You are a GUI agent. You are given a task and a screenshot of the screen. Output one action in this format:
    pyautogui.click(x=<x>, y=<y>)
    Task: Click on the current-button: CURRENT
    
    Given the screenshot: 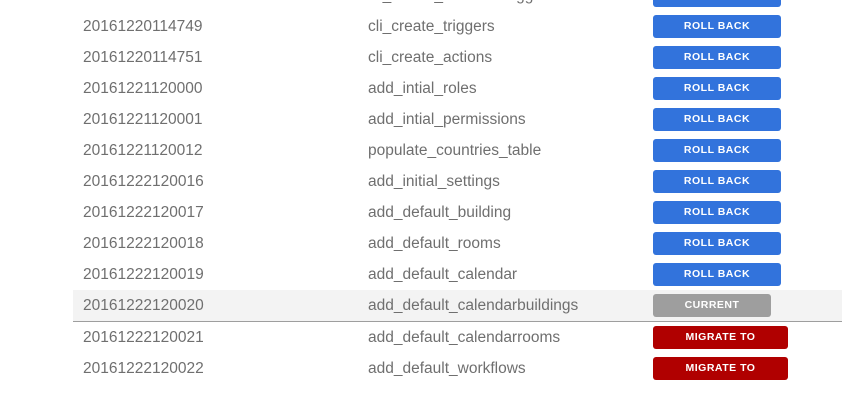 What is the action you would take?
    pyautogui.click(x=712, y=305)
    